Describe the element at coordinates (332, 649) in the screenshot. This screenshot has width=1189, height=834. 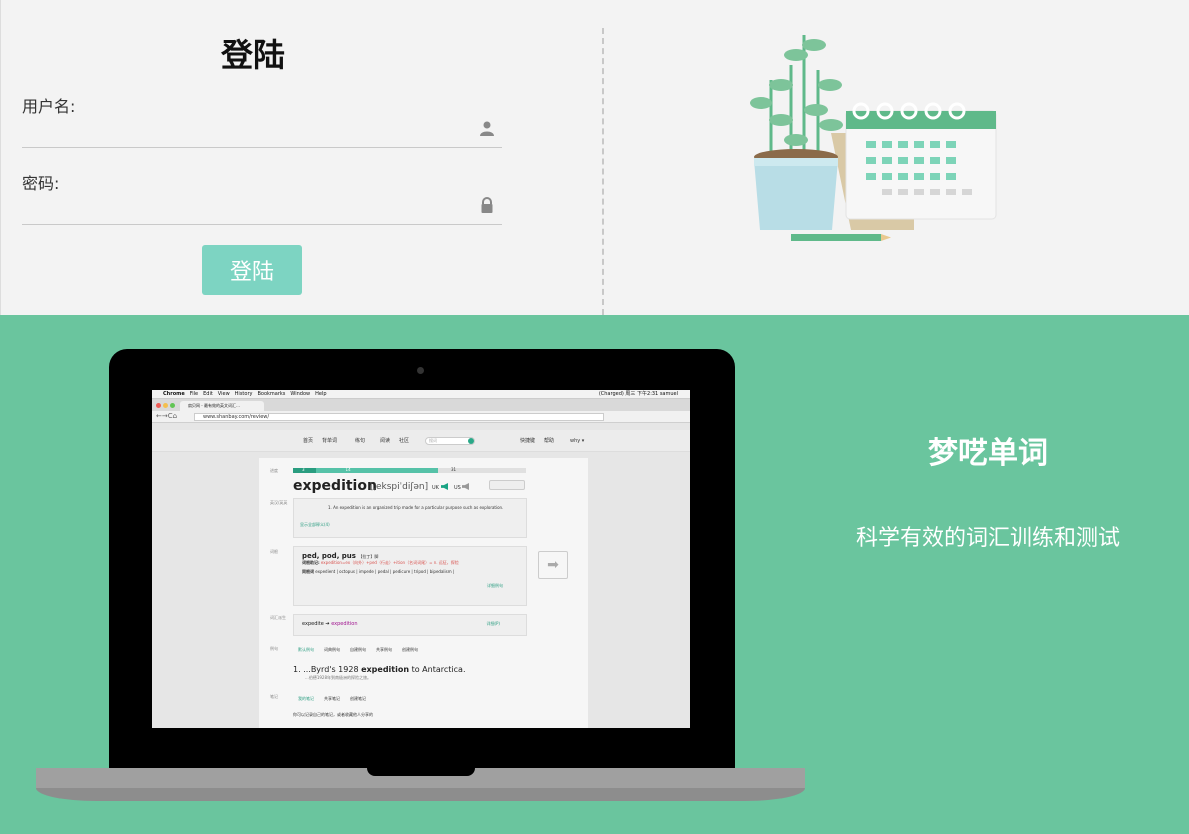
I see `example-tab: 词典例句` at that location.